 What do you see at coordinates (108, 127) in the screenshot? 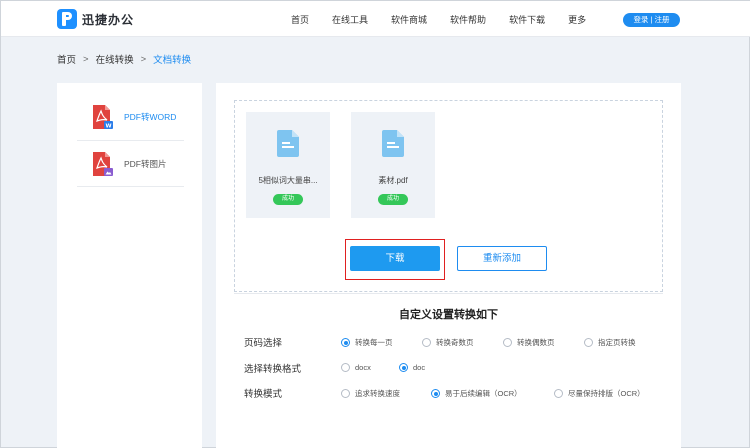
I see `svg-text: W` at bounding box center [108, 127].